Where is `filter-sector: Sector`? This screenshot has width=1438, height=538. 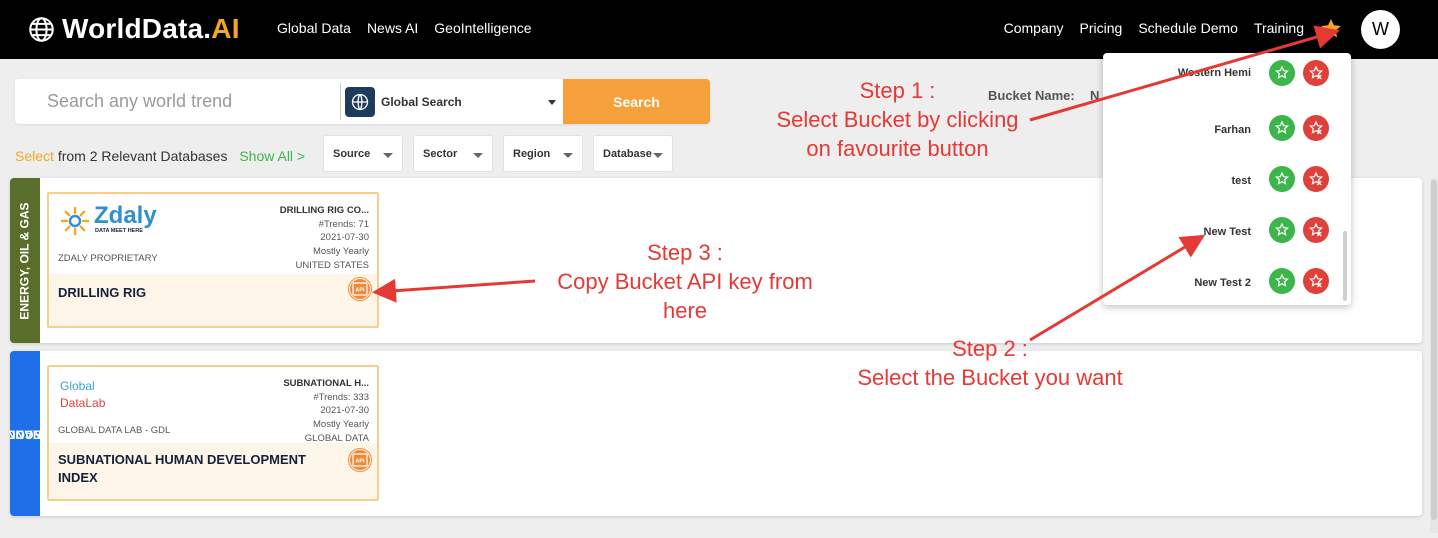 filter-sector: Sector is located at coordinates (453, 153).